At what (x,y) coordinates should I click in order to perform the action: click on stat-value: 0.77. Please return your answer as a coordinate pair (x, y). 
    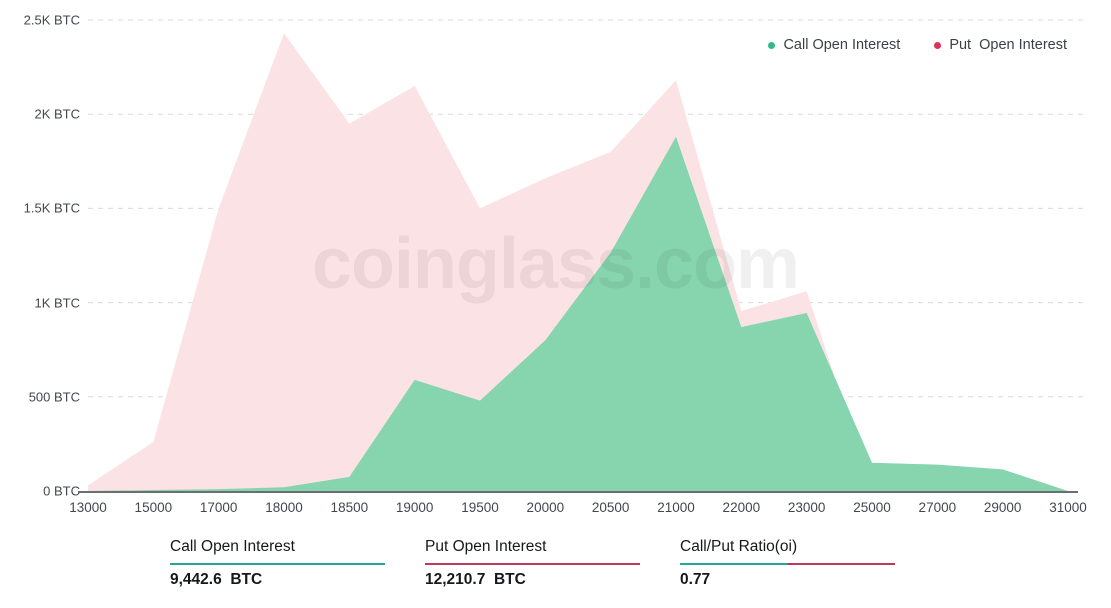
    Looking at the image, I should click on (695, 579).